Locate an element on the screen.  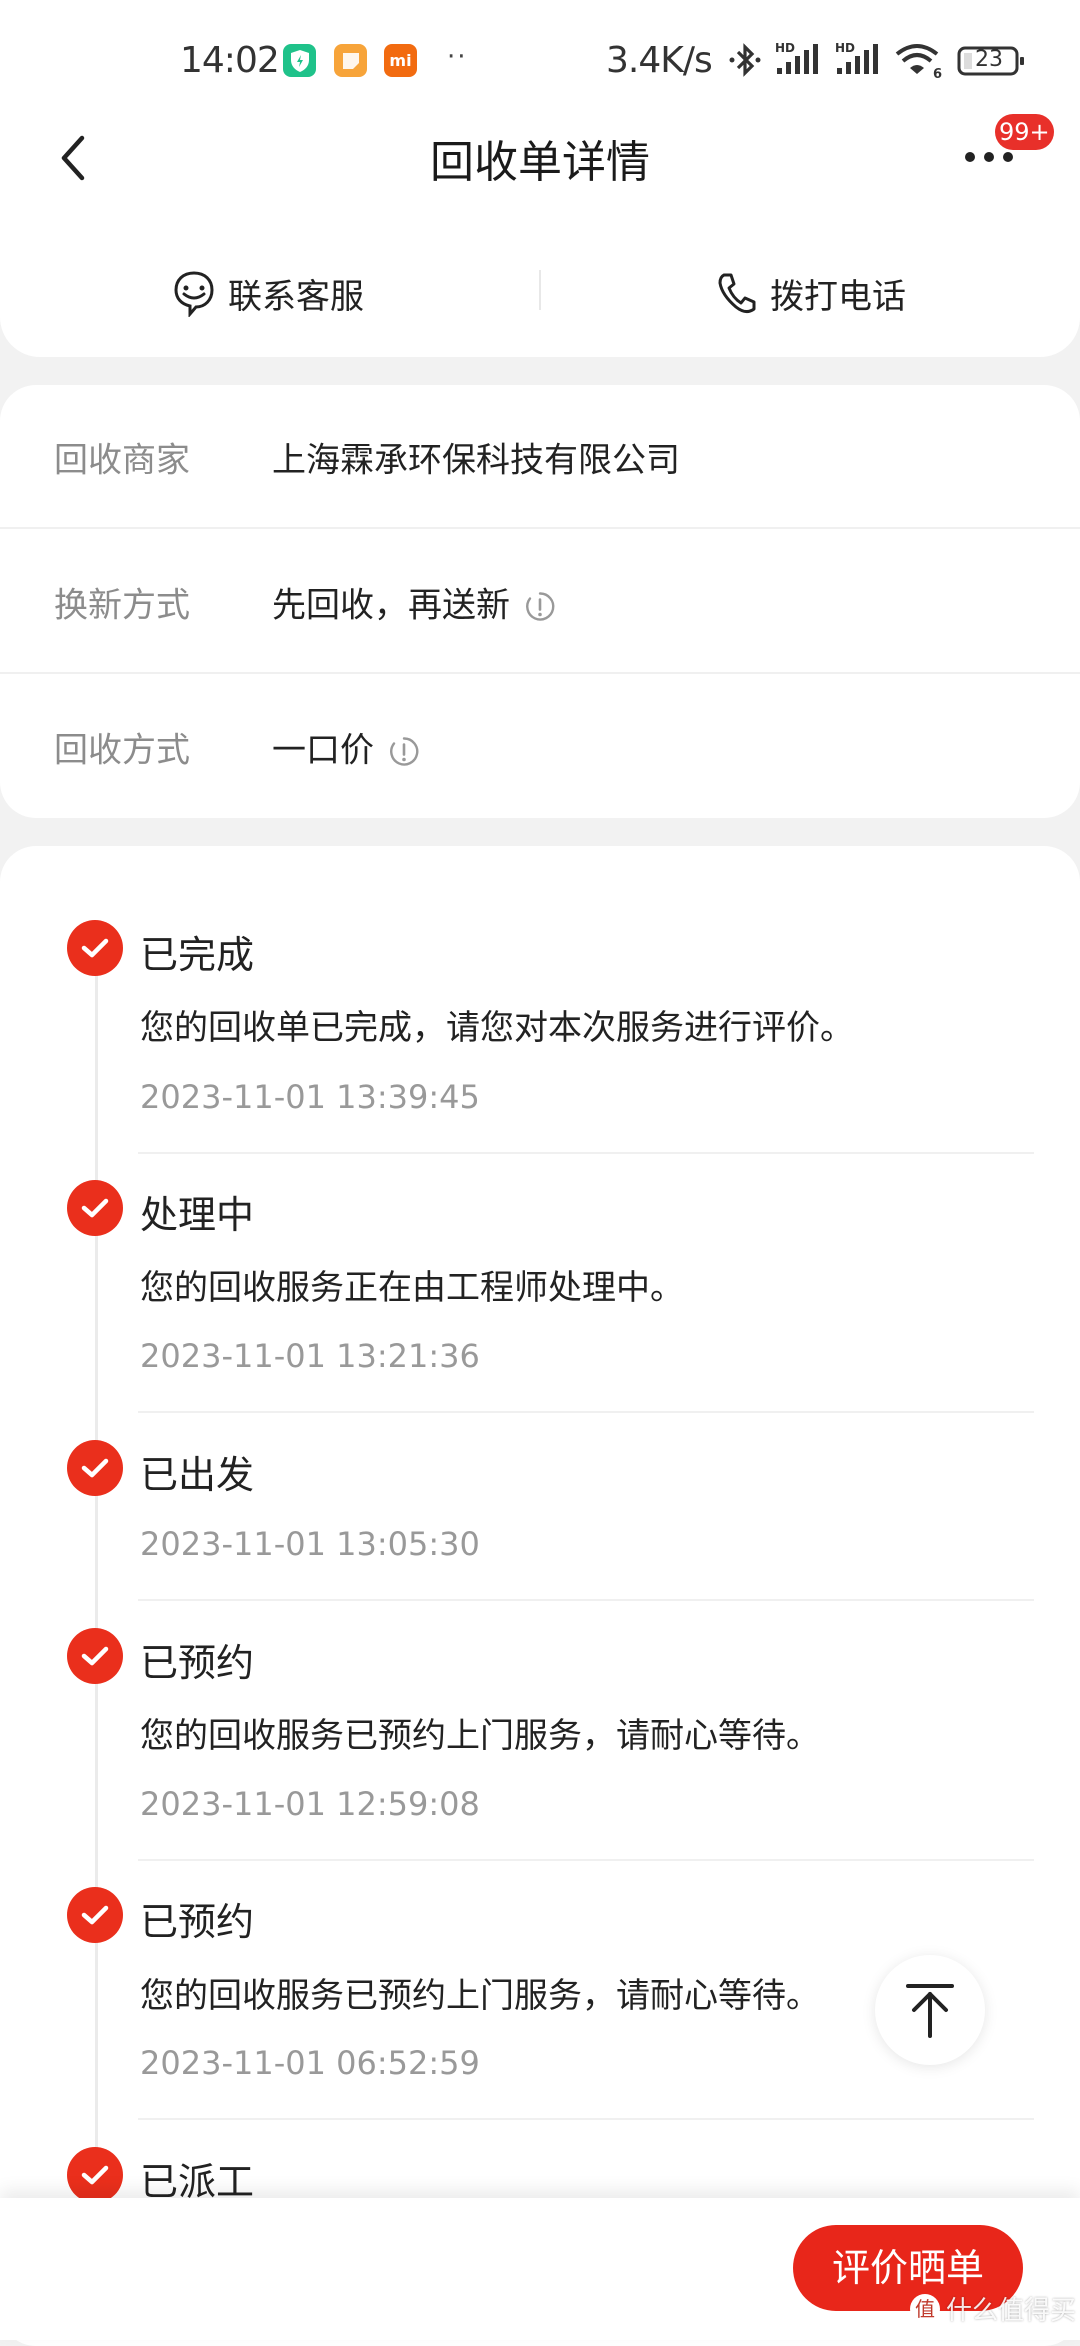
info-value: 上海霖承环保科技有限公司 is located at coordinates (476, 457).